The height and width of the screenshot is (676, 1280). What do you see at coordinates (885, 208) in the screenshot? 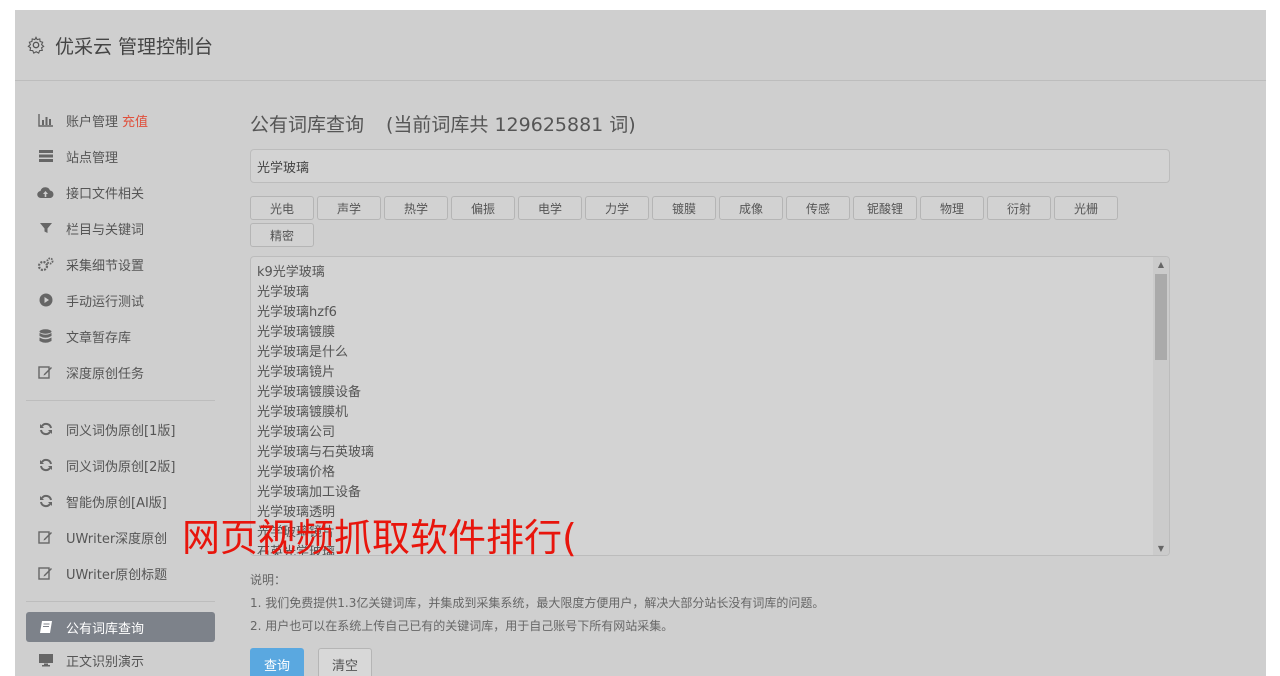
I see `tag-button: 铌酸锂` at bounding box center [885, 208].